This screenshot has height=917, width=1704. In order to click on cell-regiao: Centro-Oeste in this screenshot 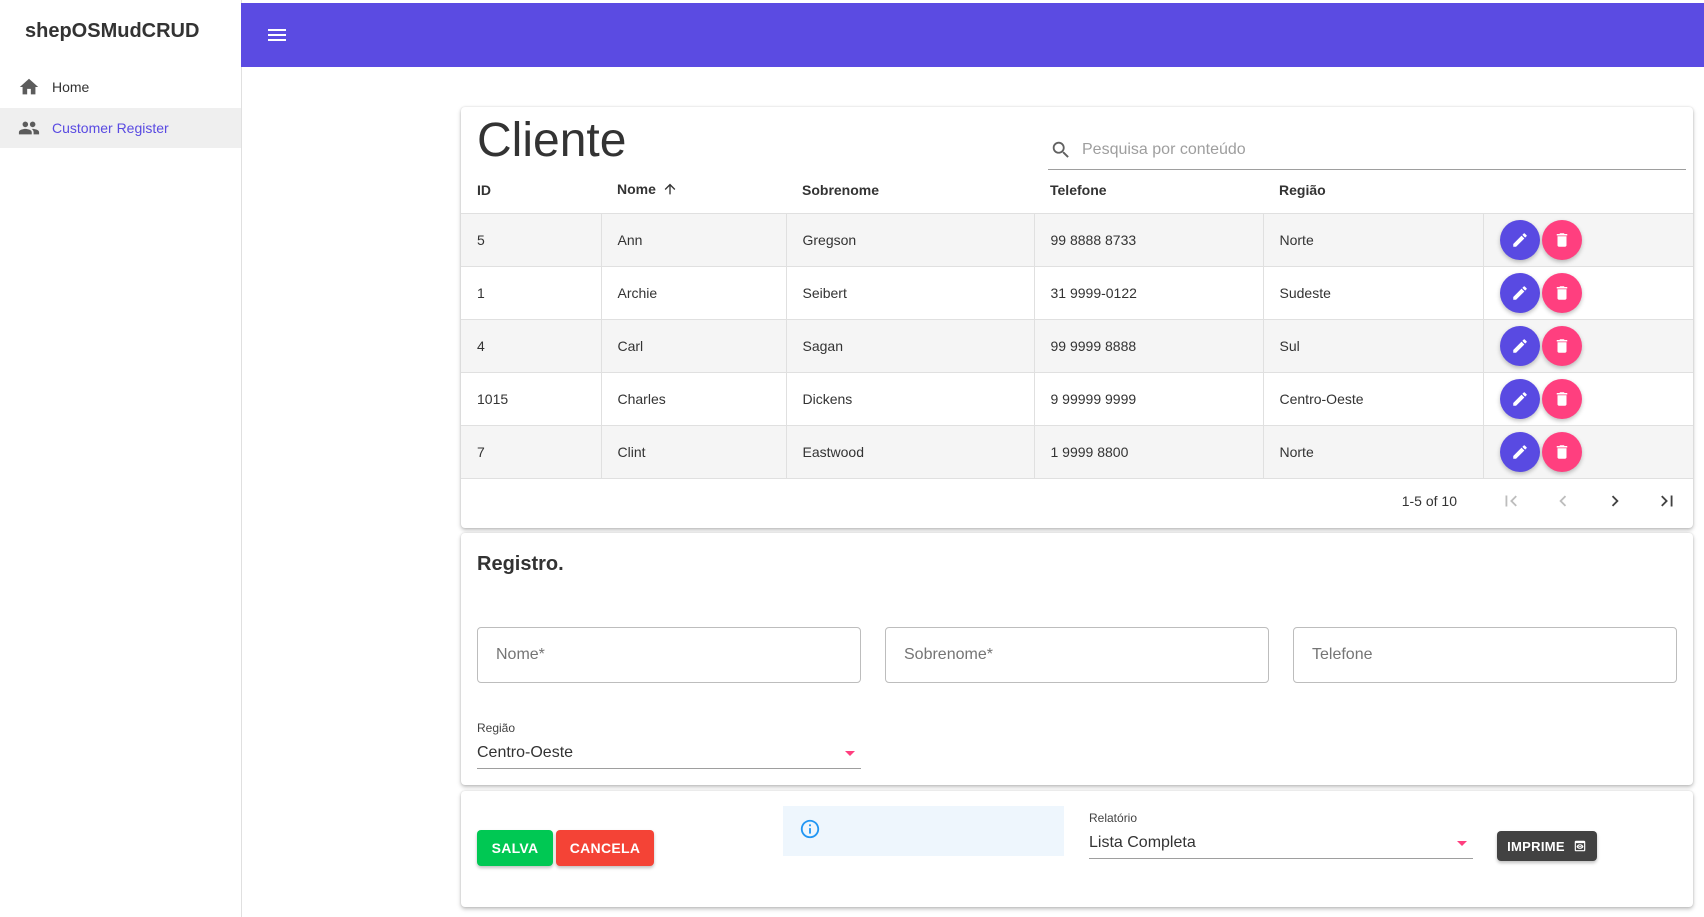, I will do `click(1373, 399)`.